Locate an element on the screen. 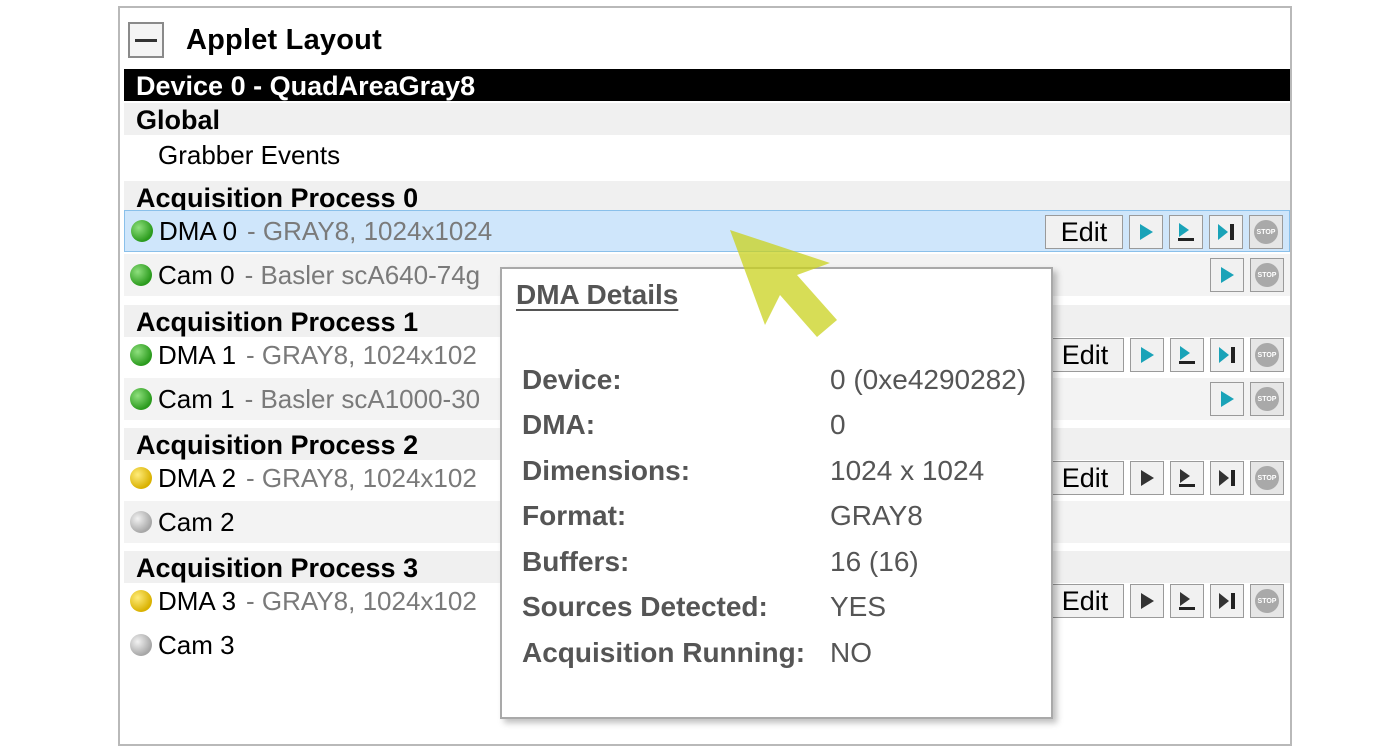 This screenshot has height=746, width=1380. dma-0-row: DMA 0 - GRAY8, 1024x1024 Edit STOP is located at coordinates (707, 231).